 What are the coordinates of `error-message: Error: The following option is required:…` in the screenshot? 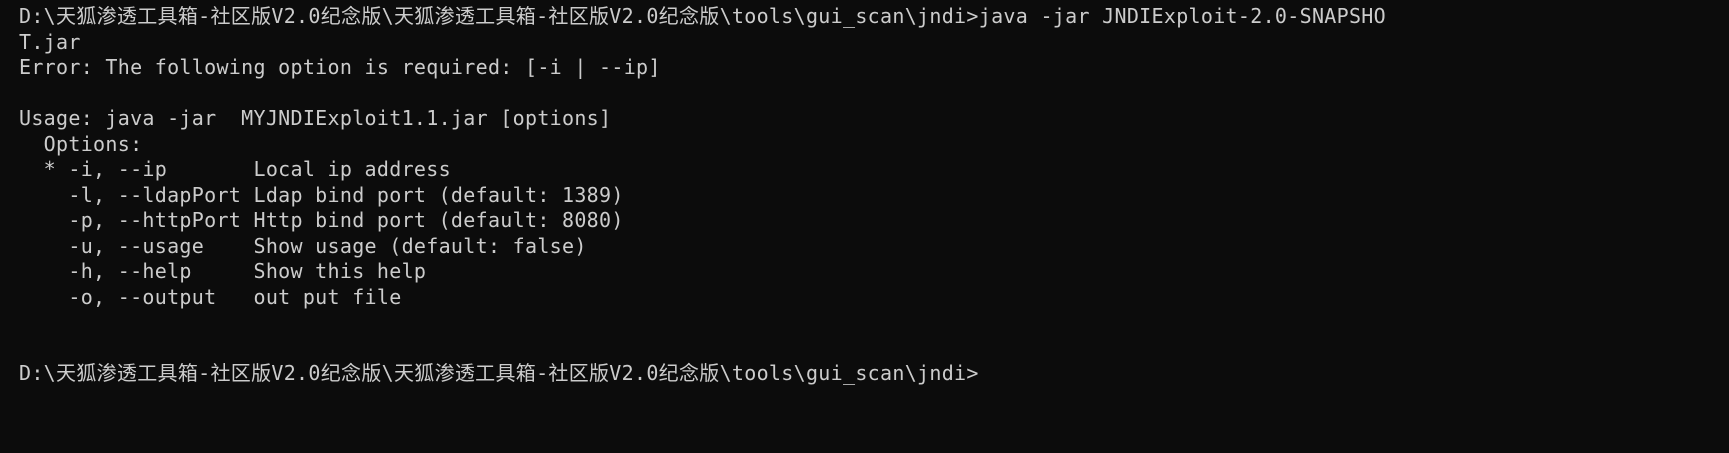 It's located at (340, 67).